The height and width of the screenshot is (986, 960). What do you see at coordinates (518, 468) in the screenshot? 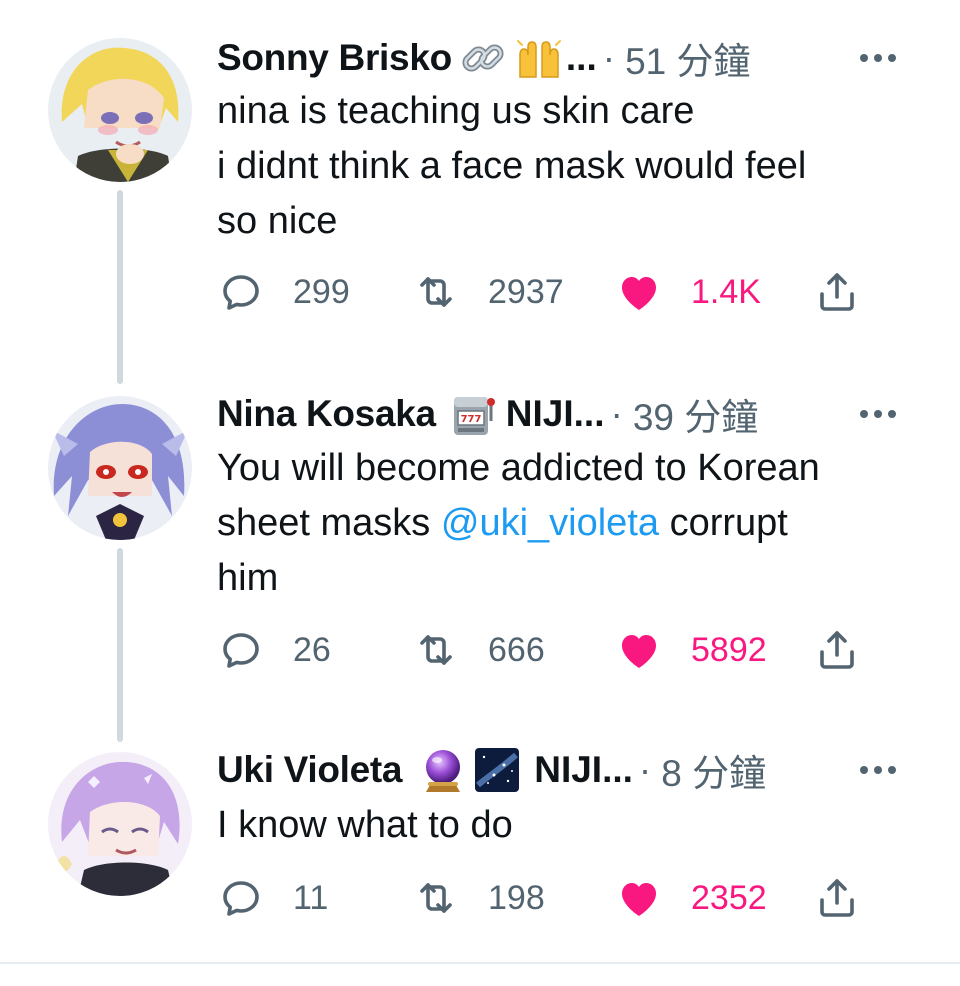
I see `tweet-text-line: You will become addicted to Korean` at bounding box center [518, 468].